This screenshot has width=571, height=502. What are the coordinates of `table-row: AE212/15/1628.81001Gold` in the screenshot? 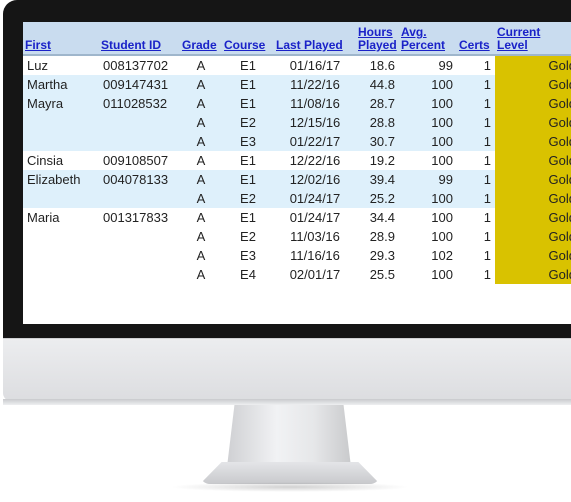 It's located at (297, 122).